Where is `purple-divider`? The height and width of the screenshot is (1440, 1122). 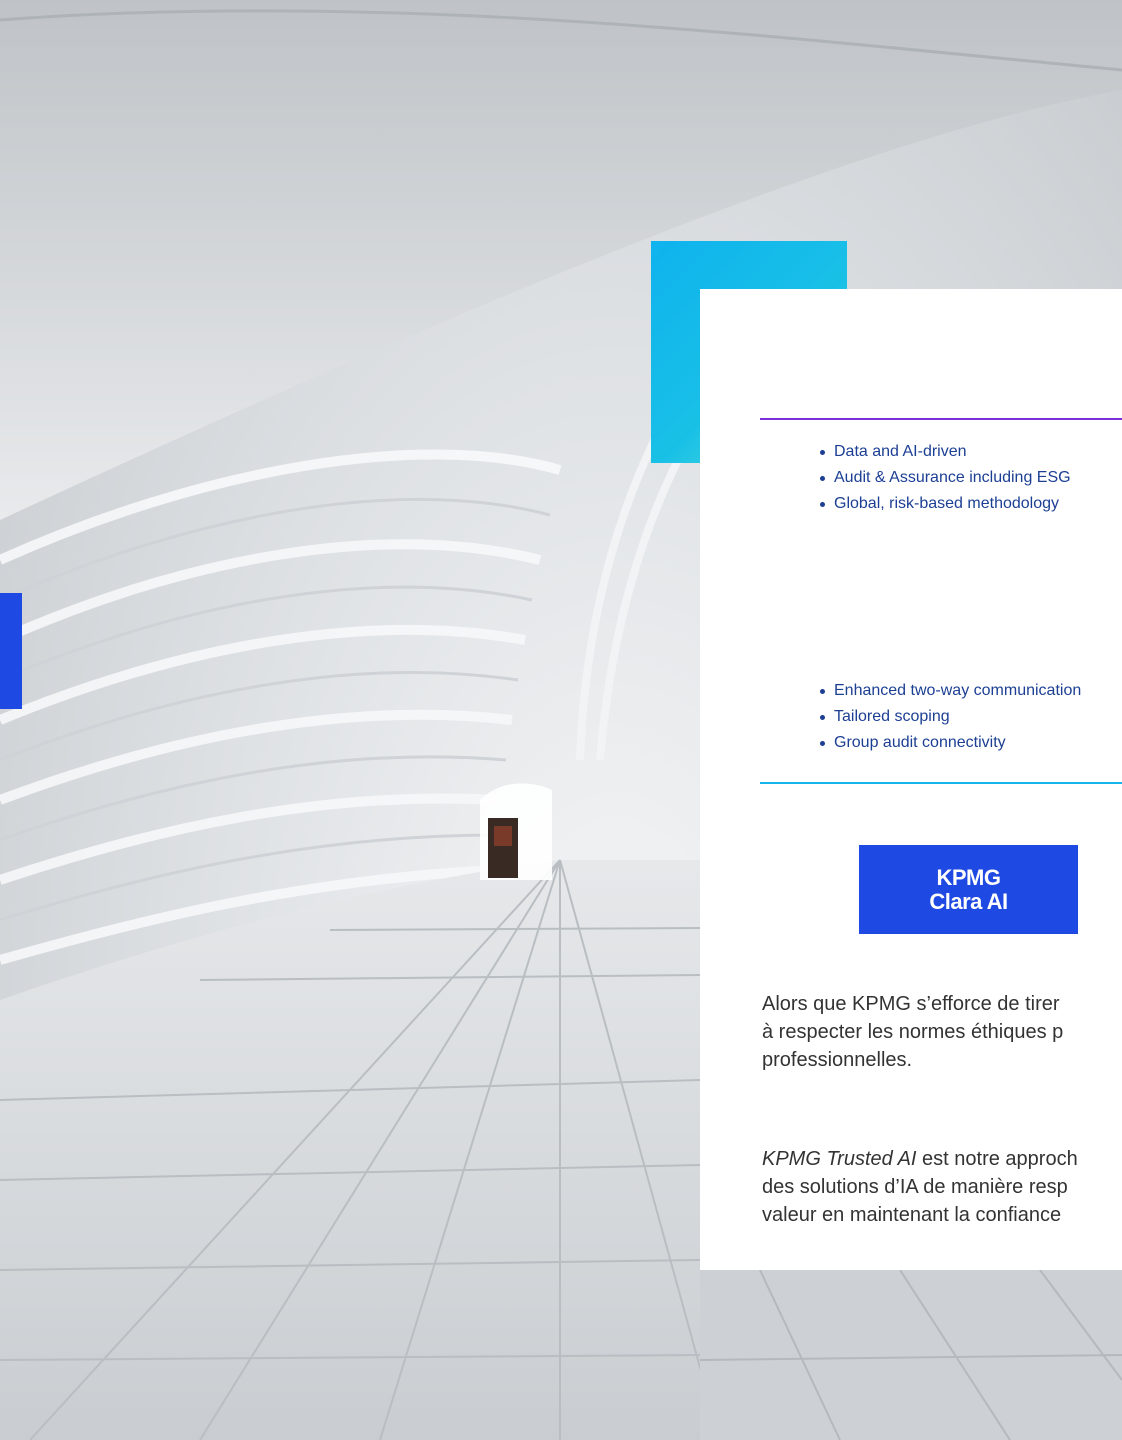
purple-divider is located at coordinates (941, 419).